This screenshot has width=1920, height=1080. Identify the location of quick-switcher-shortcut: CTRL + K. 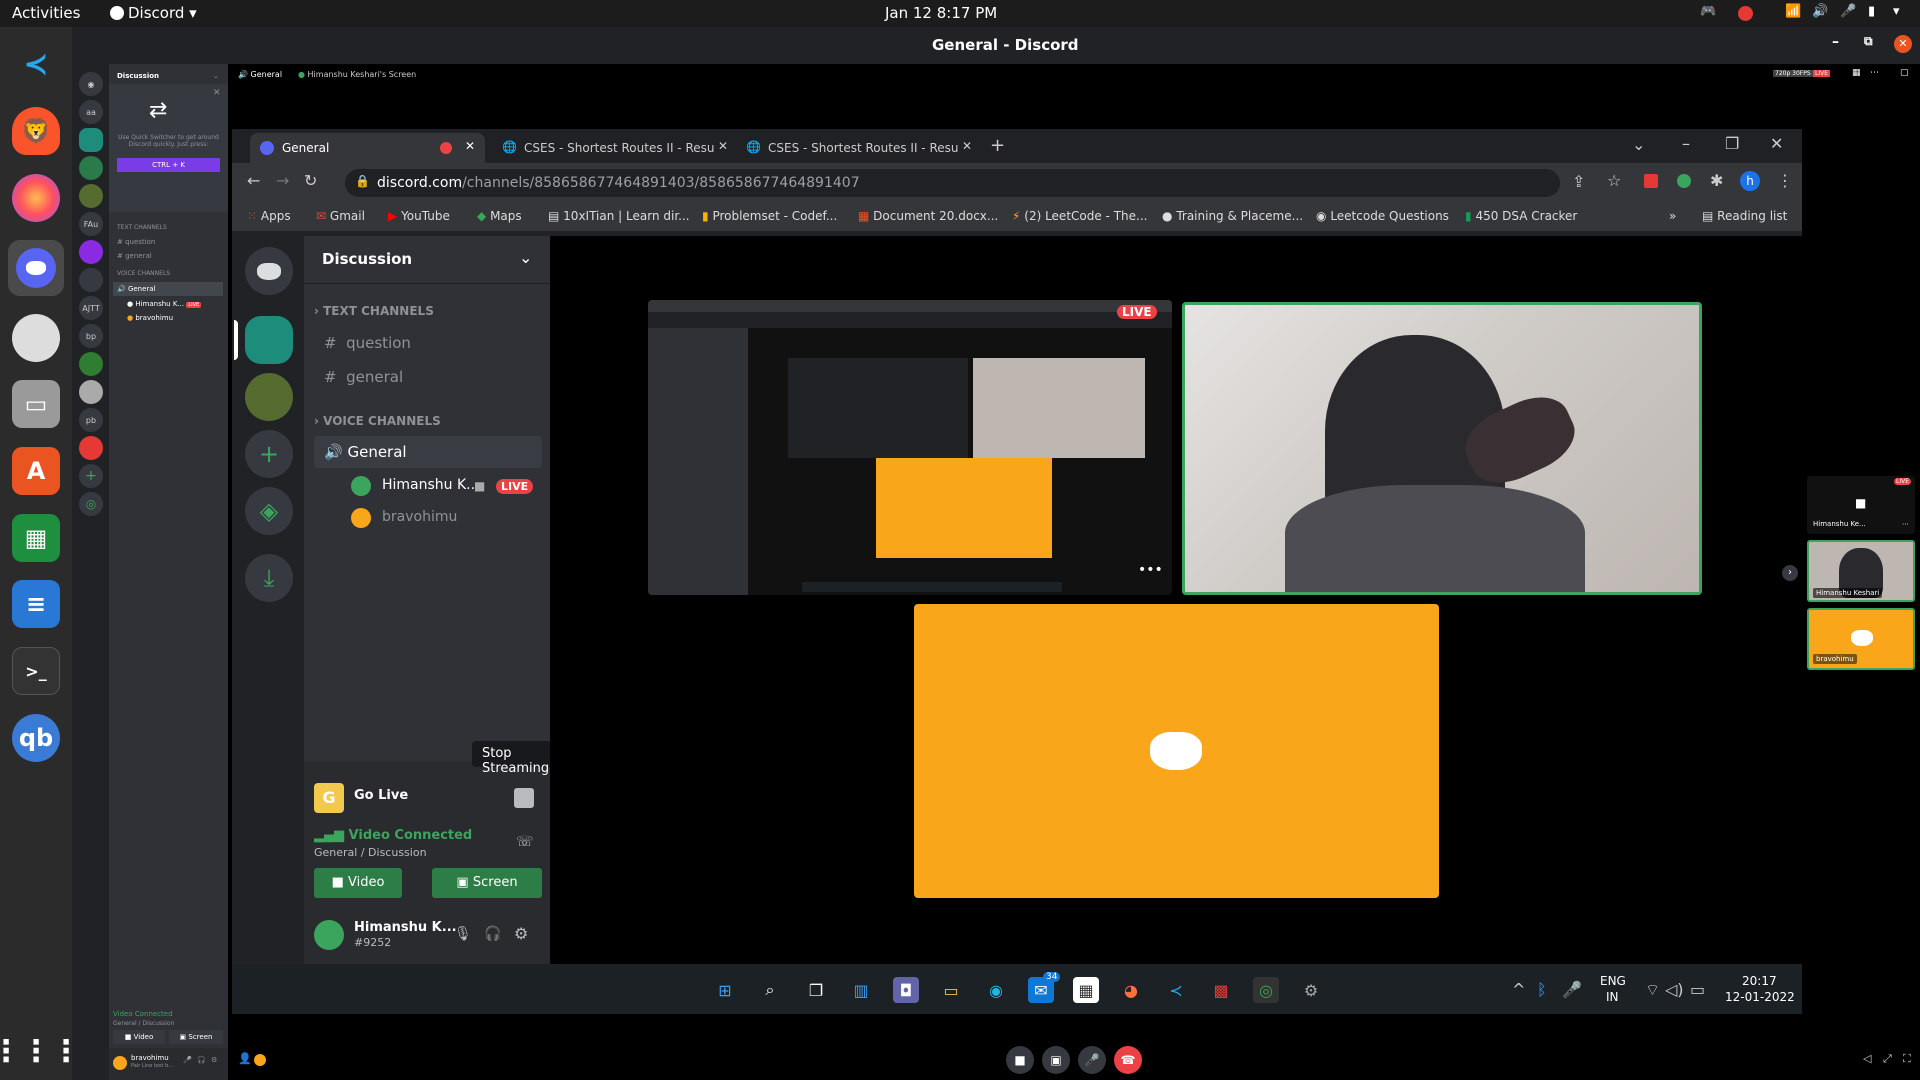
(168, 165).